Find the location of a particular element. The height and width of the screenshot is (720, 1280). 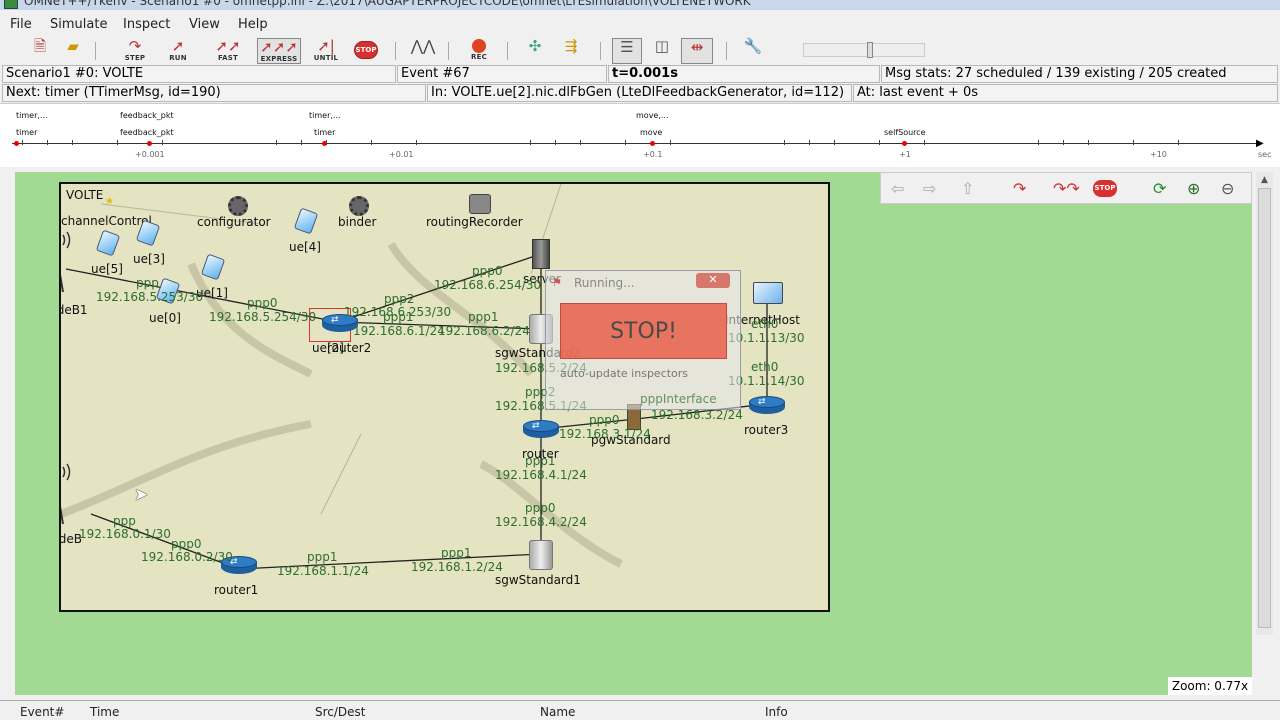

router-icon: ⇄ is located at coordinates (541, 431).